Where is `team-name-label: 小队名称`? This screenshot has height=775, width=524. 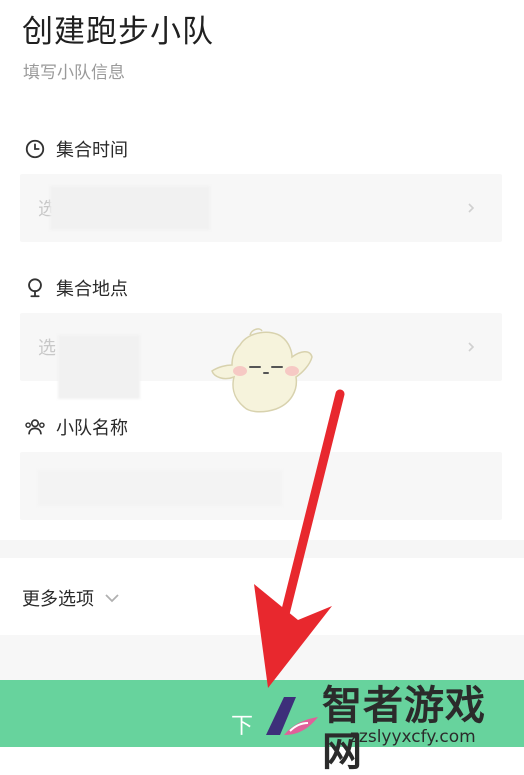
team-name-label: 小队名称 is located at coordinates (76, 427).